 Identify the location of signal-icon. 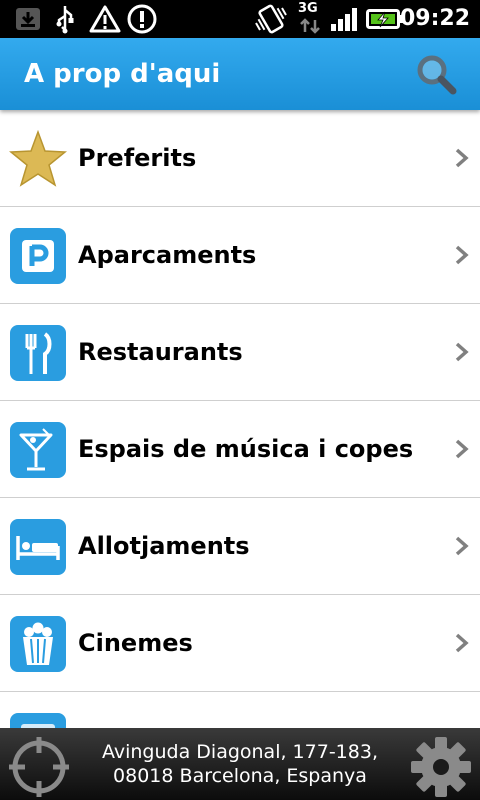
(344, 19).